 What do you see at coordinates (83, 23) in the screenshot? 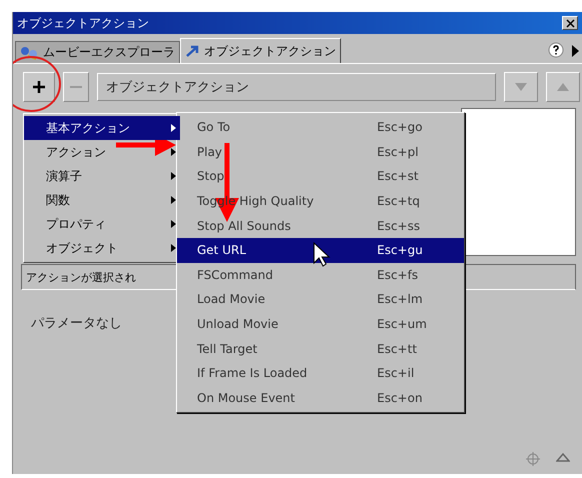
I see `window-title: オブジェクトアクション` at bounding box center [83, 23].